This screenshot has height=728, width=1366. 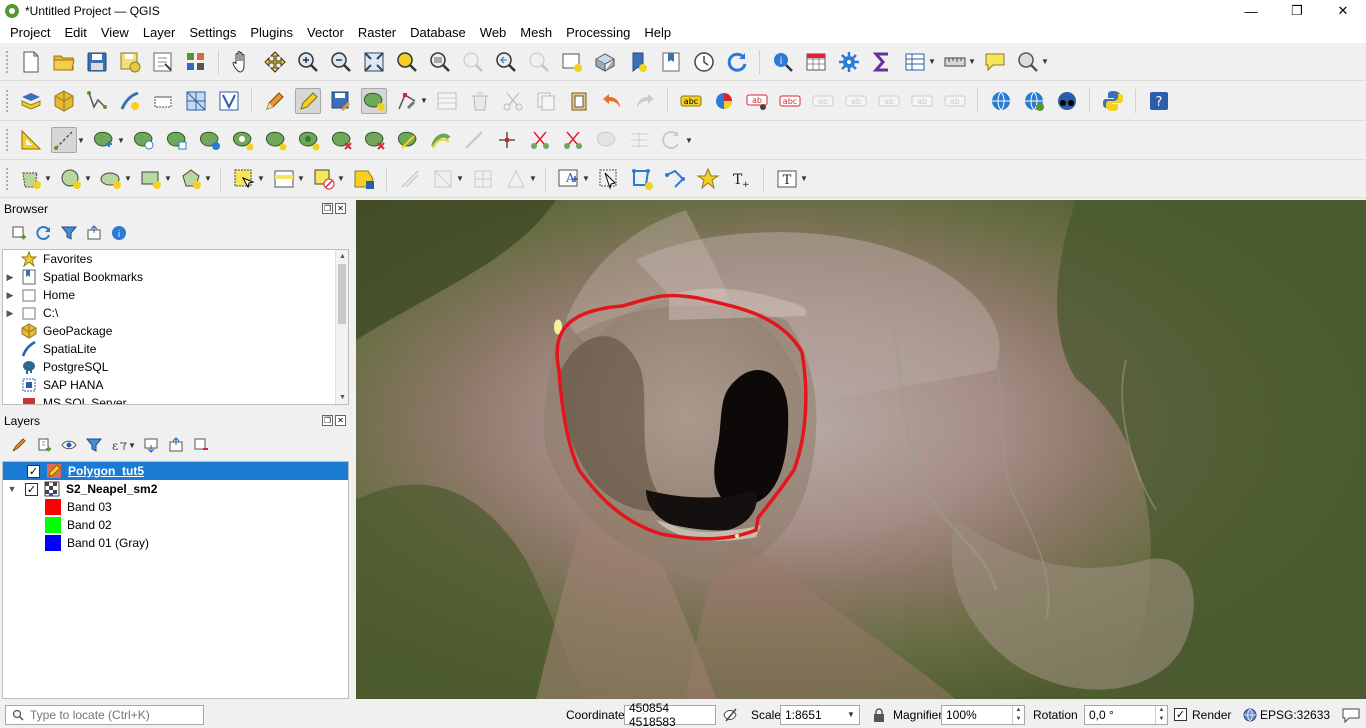 What do you see at coordinates (790, 101) in the screenshot?
I see `pin-label-icon: abc` at bounding box center [790, 101].